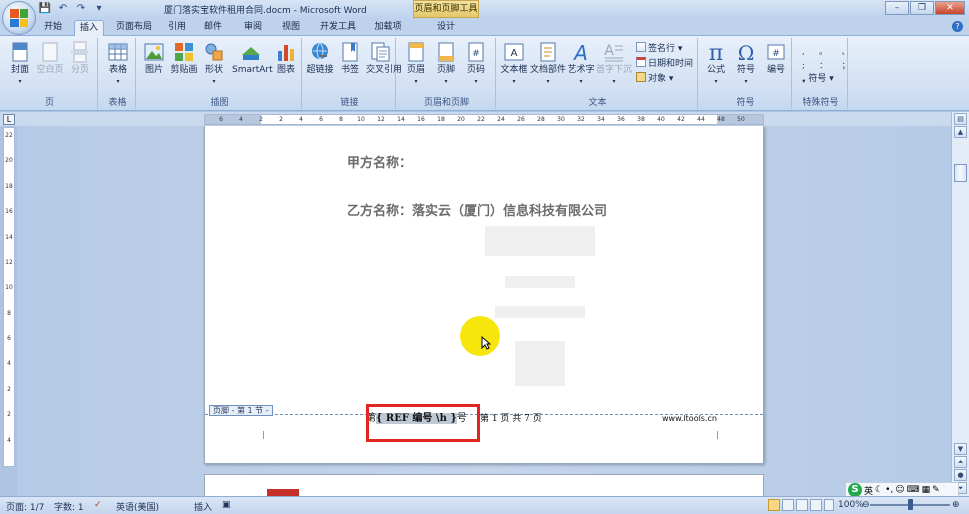  Describe the element at coordinates (476, 64) in the screenshot. I see `page-number-button: # 页码 ▾` at that location.